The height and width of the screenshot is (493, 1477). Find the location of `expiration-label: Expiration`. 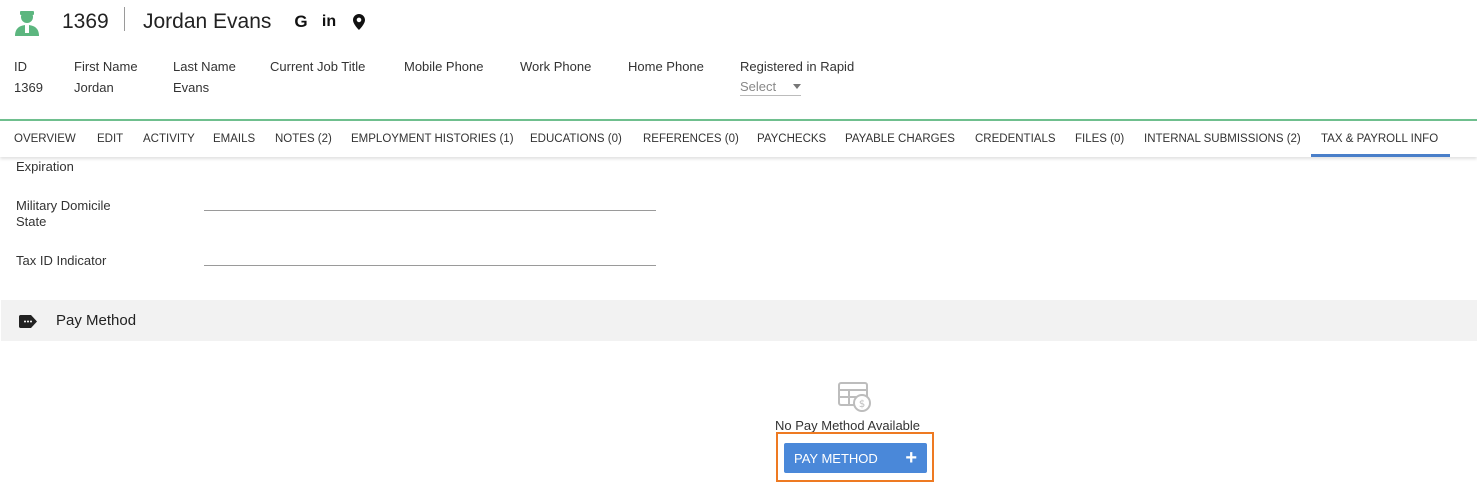

expiration-label: Expiration is located at coordinates (45, 166).